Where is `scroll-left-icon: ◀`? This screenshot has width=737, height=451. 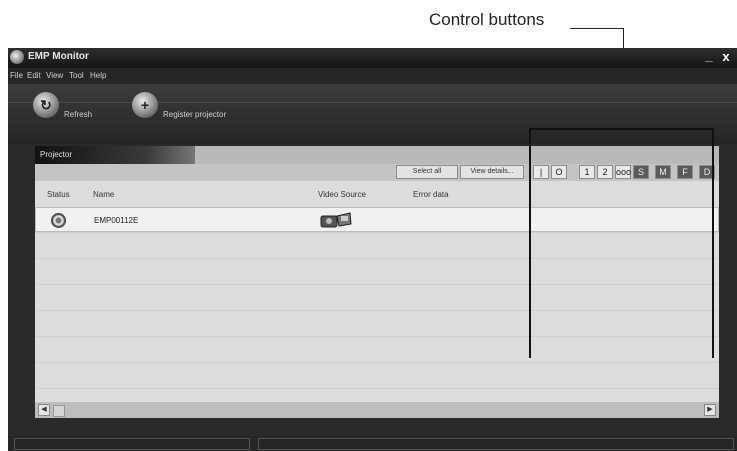 scroll-left-icon: ◀ is located at coordinates (44, 410).